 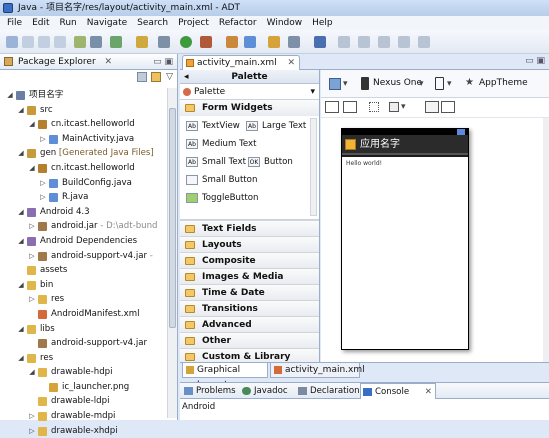 What do you see at coordinates (405, 253) in the screenshot?
I see `preview-content: Hello world!` at bounding box center [405, 253].